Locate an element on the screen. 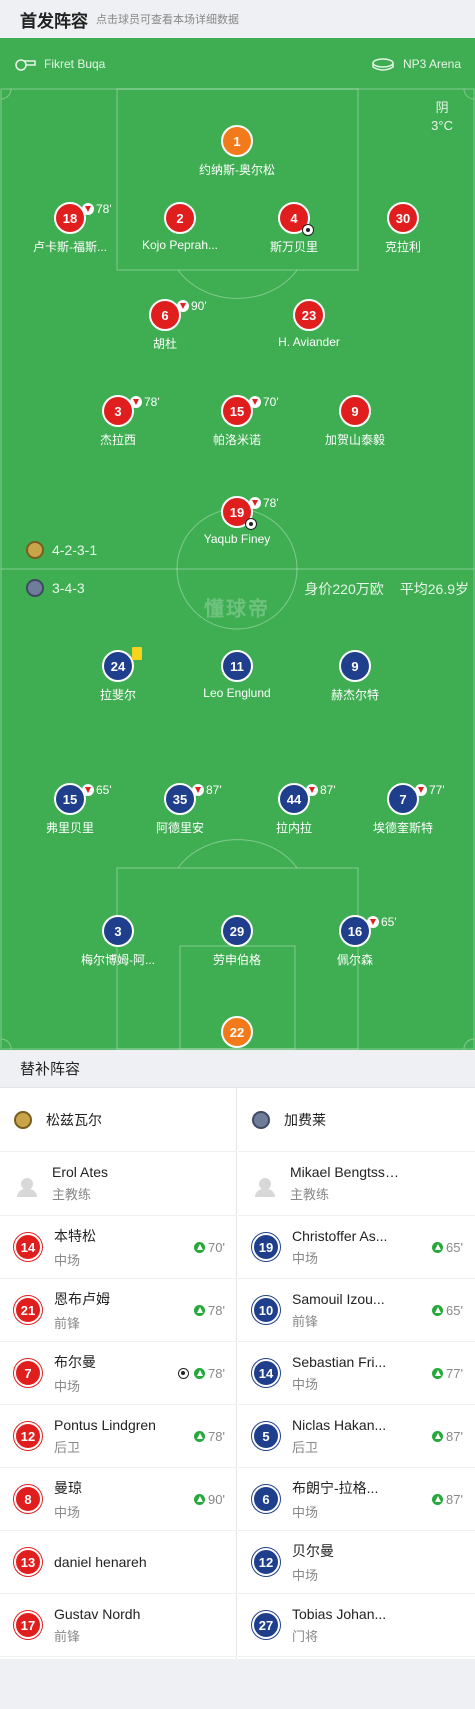 This screenshot has width=475, height=1709. sub-player-row: 27 Tobias Johan... 门将 is located at coordinates (356, 1625).